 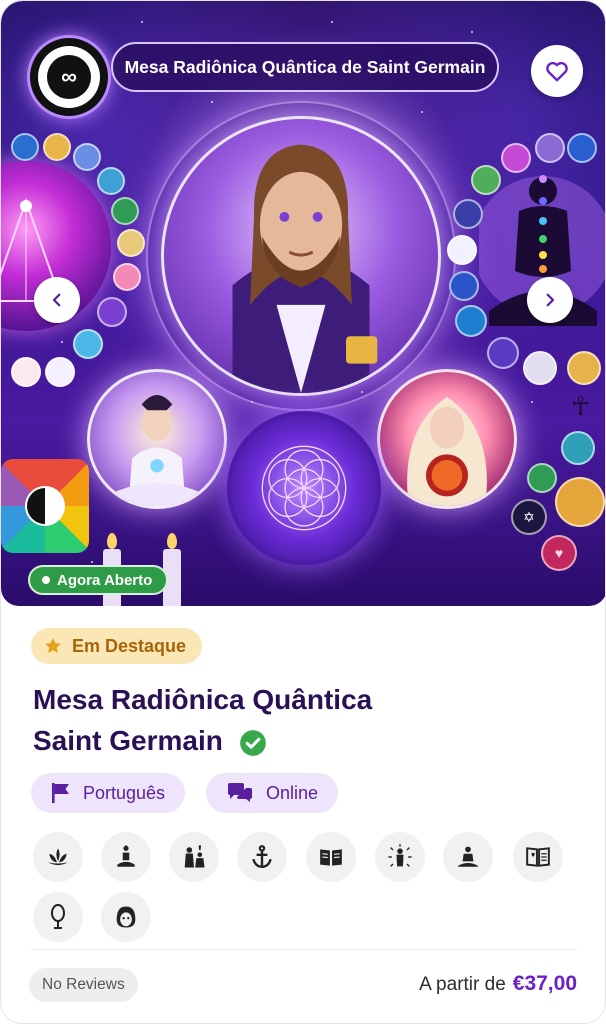 I want to click on previous-image-button, so click(x=57, y=300).